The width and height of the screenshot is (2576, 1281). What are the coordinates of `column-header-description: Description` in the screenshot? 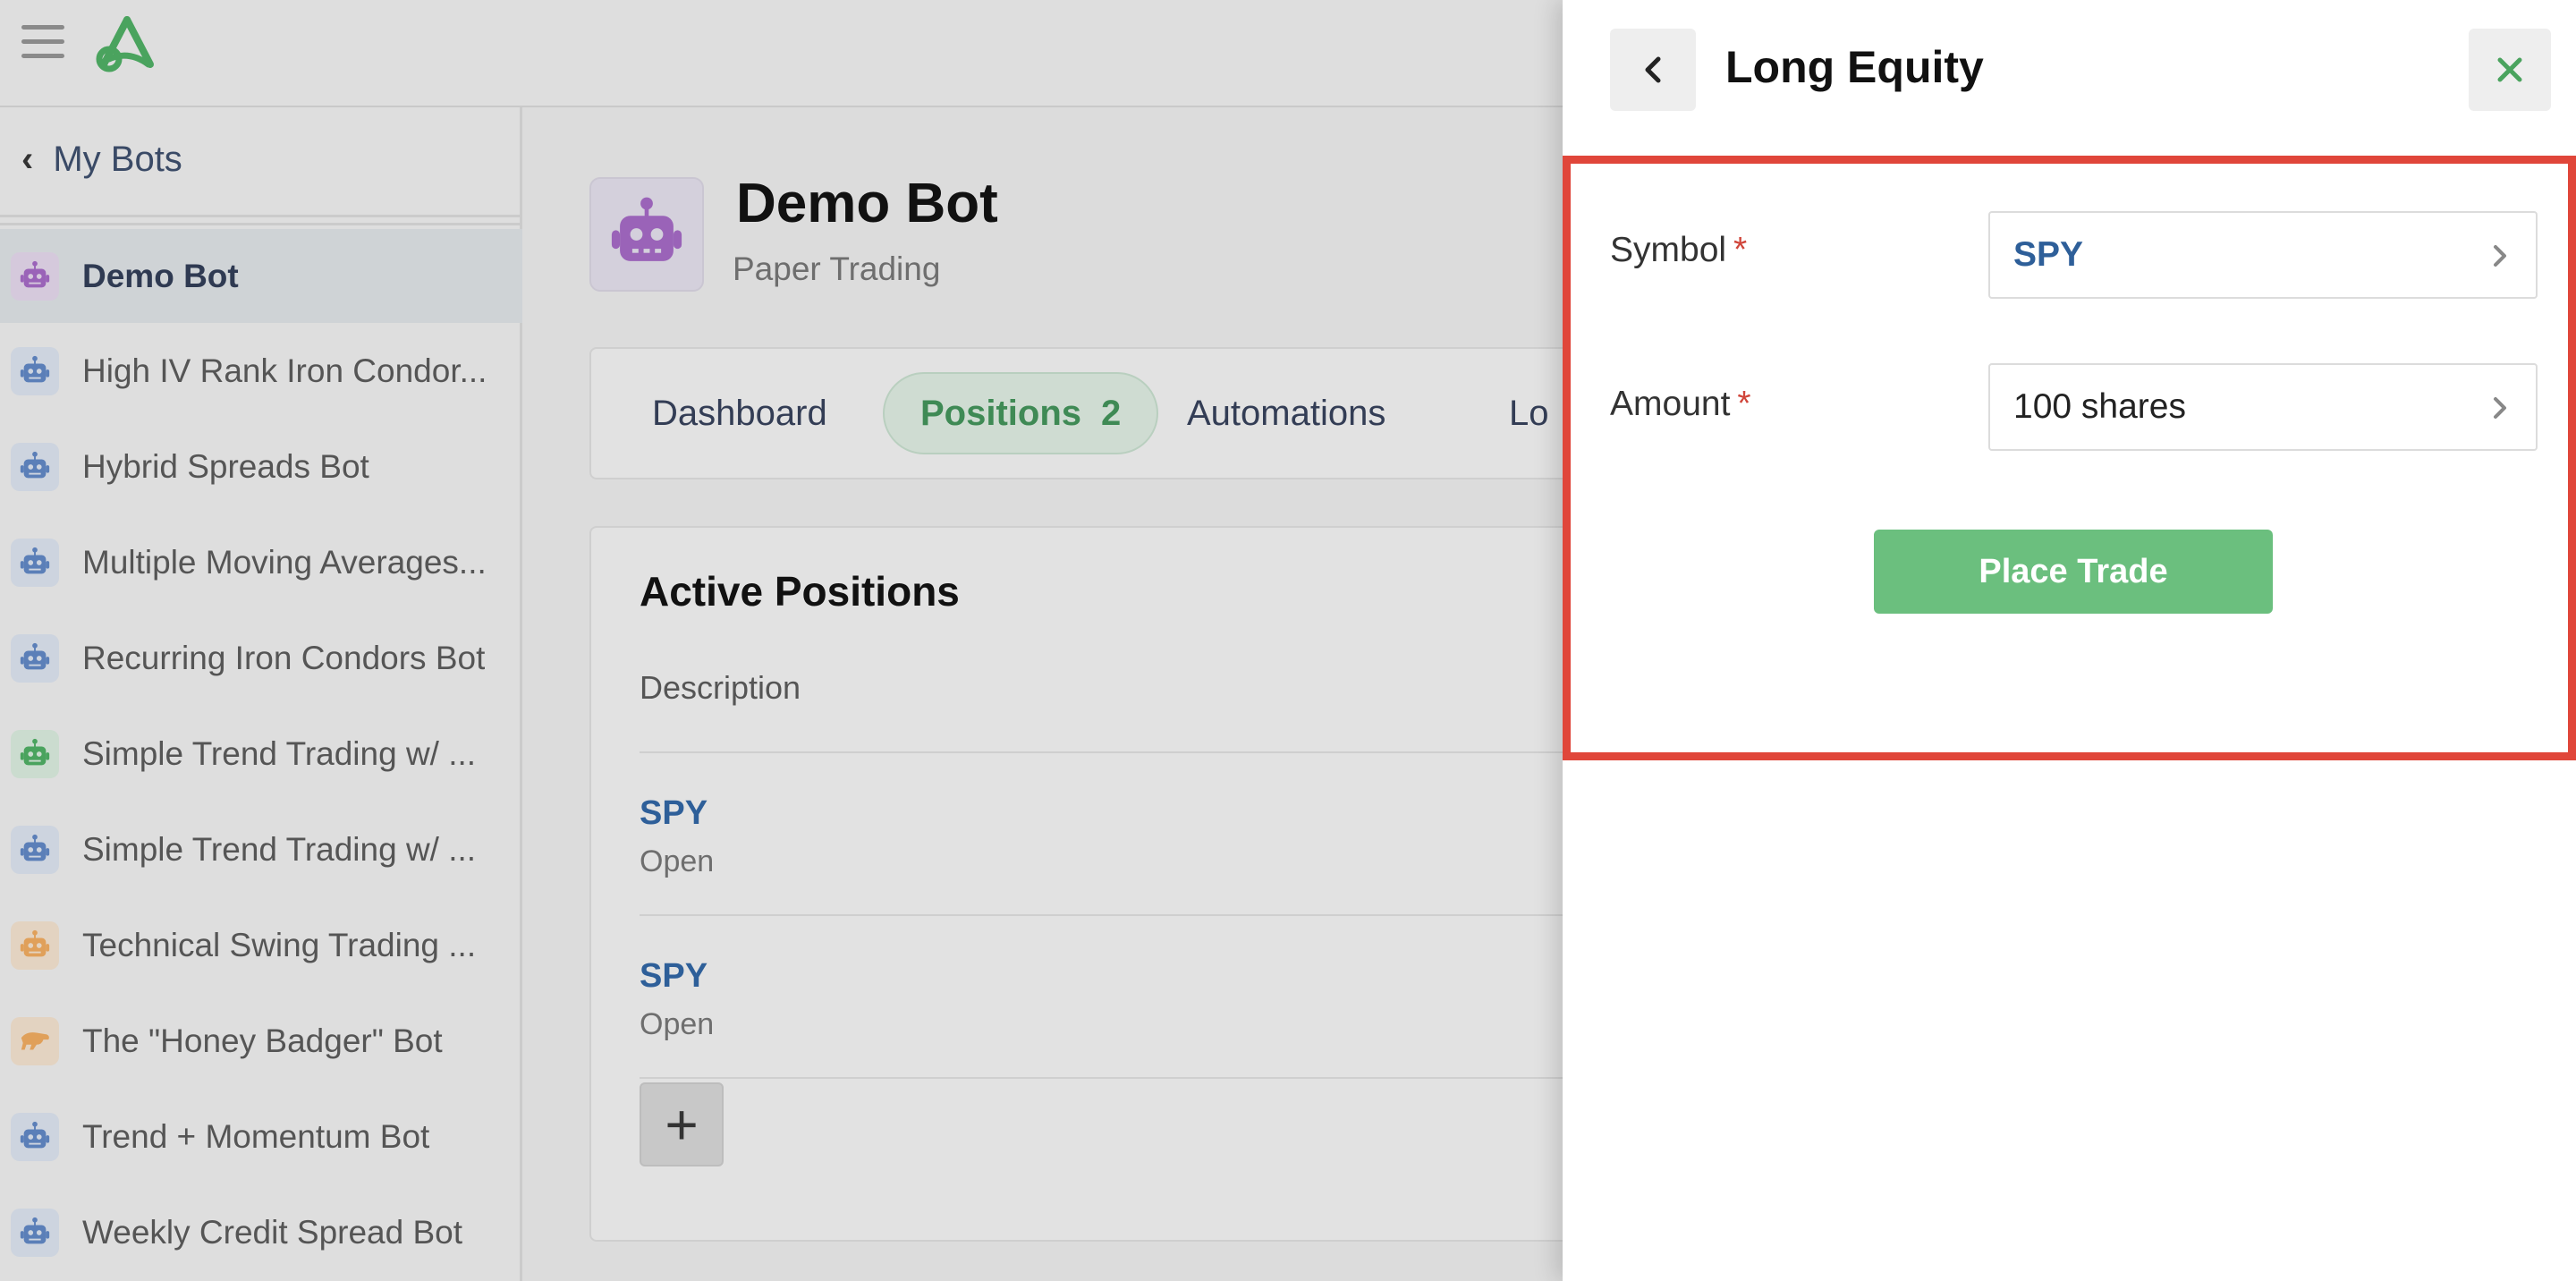 It's located at (720, 687).